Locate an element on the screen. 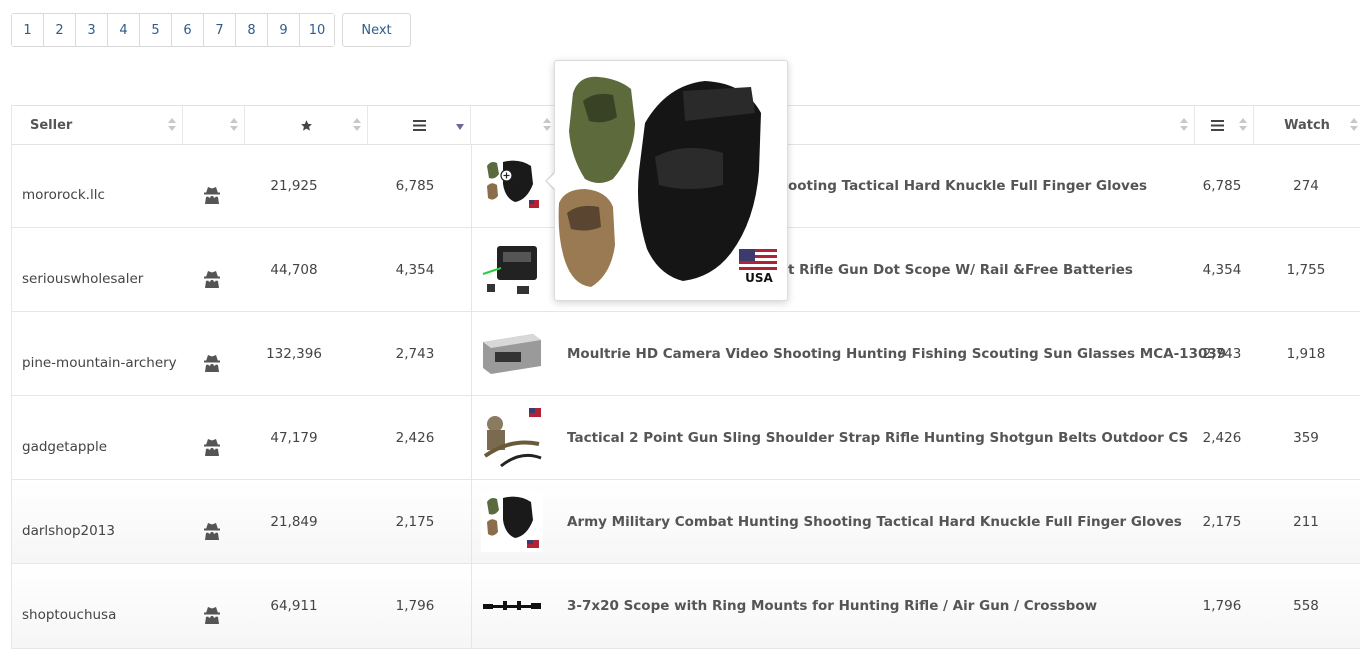 The width and height of the screenshot is (1360, 649). product-thumbnail-box is located at coordinates (512, 354).